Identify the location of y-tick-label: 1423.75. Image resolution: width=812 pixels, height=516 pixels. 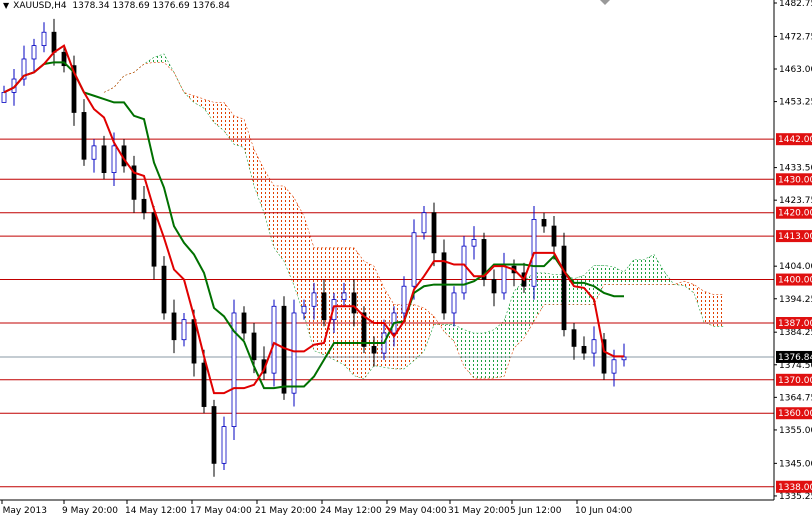
(795, 201).